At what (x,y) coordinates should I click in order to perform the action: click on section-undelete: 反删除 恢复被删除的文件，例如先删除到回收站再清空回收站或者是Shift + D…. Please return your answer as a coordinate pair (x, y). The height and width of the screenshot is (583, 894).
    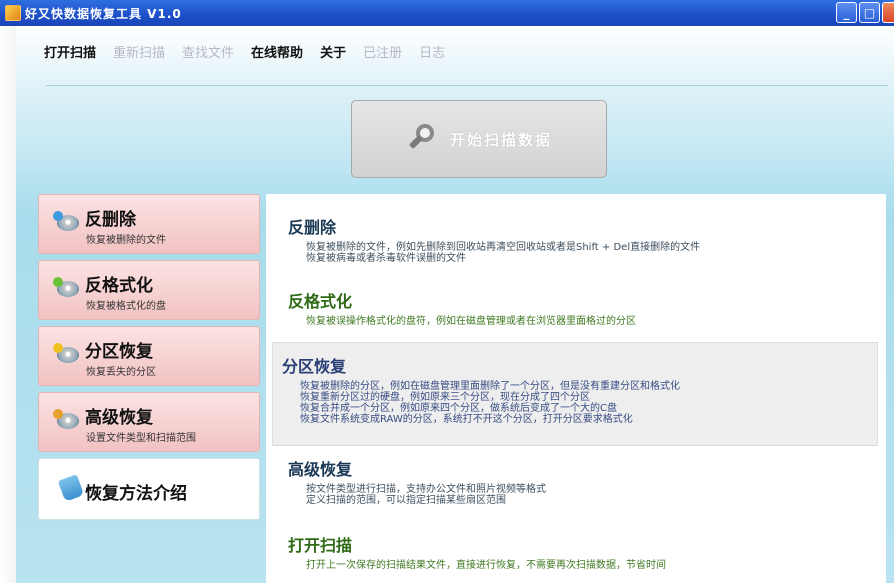
    Looking at the image, I should click on (575, 239).